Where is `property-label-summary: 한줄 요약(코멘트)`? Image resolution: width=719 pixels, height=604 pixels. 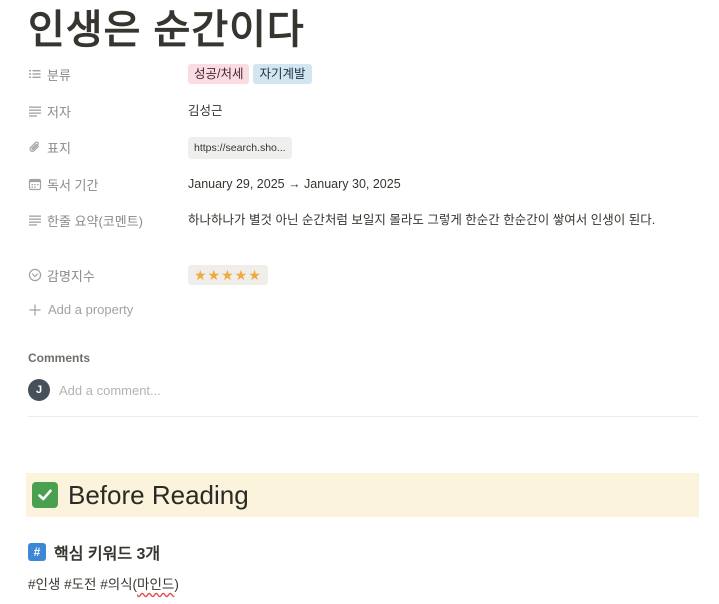 property-label-summary: 한줄 요약(코멘트) is located at coordinates (108, 220).